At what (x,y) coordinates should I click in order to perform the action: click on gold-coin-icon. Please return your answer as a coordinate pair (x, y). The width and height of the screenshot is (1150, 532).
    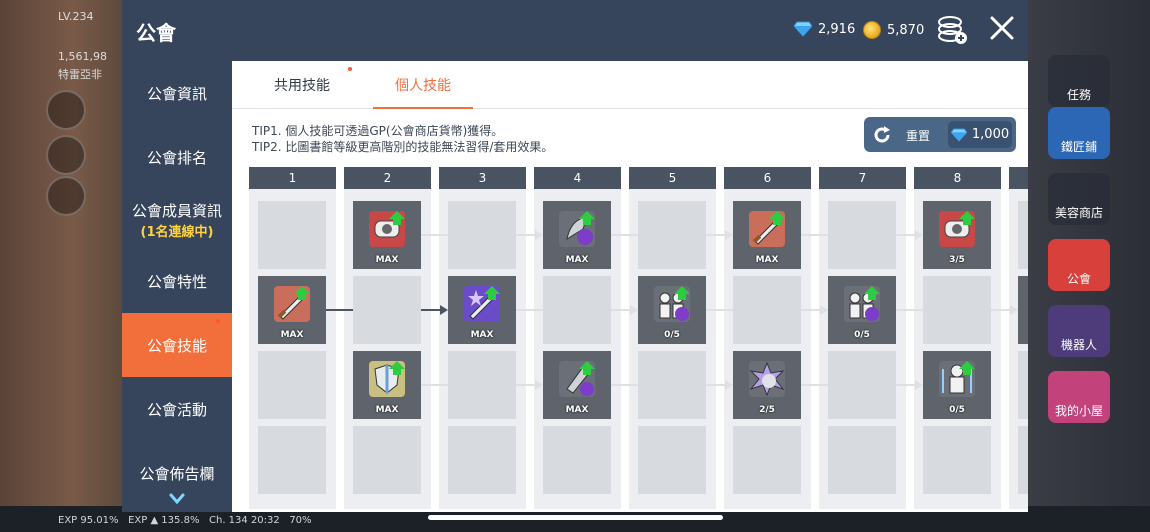
    Looking at the image, I should click on (872, 30).